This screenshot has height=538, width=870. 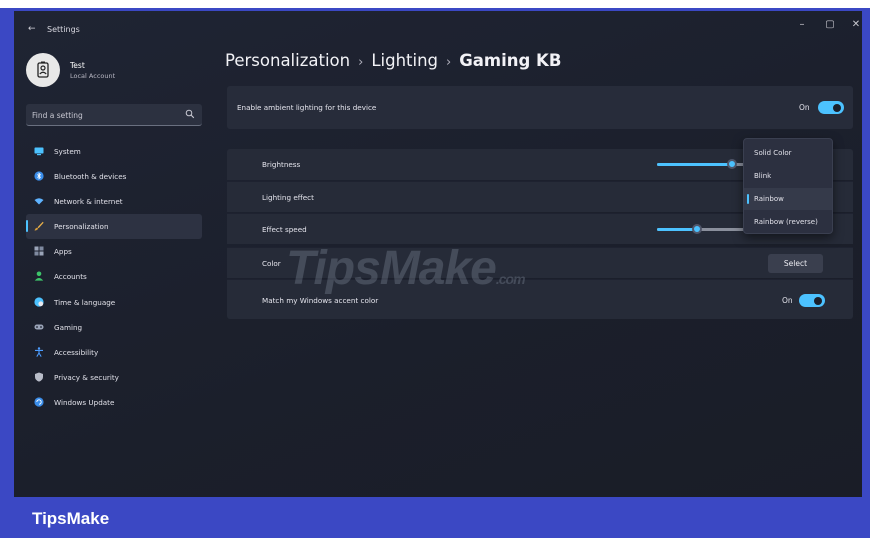 I want to click on page-title: Gaming KB, so click(x=510, y=60).